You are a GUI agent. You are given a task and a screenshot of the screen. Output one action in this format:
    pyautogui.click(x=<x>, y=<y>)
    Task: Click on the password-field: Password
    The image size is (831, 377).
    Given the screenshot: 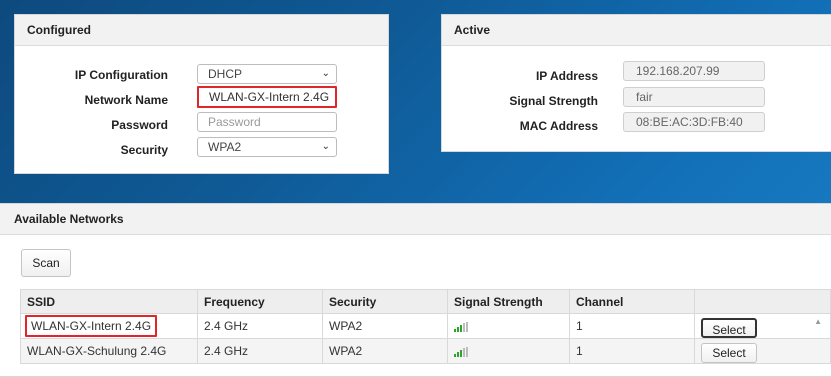 What is the action you would take?
    pyautogui.click(x=267, y=122)
    